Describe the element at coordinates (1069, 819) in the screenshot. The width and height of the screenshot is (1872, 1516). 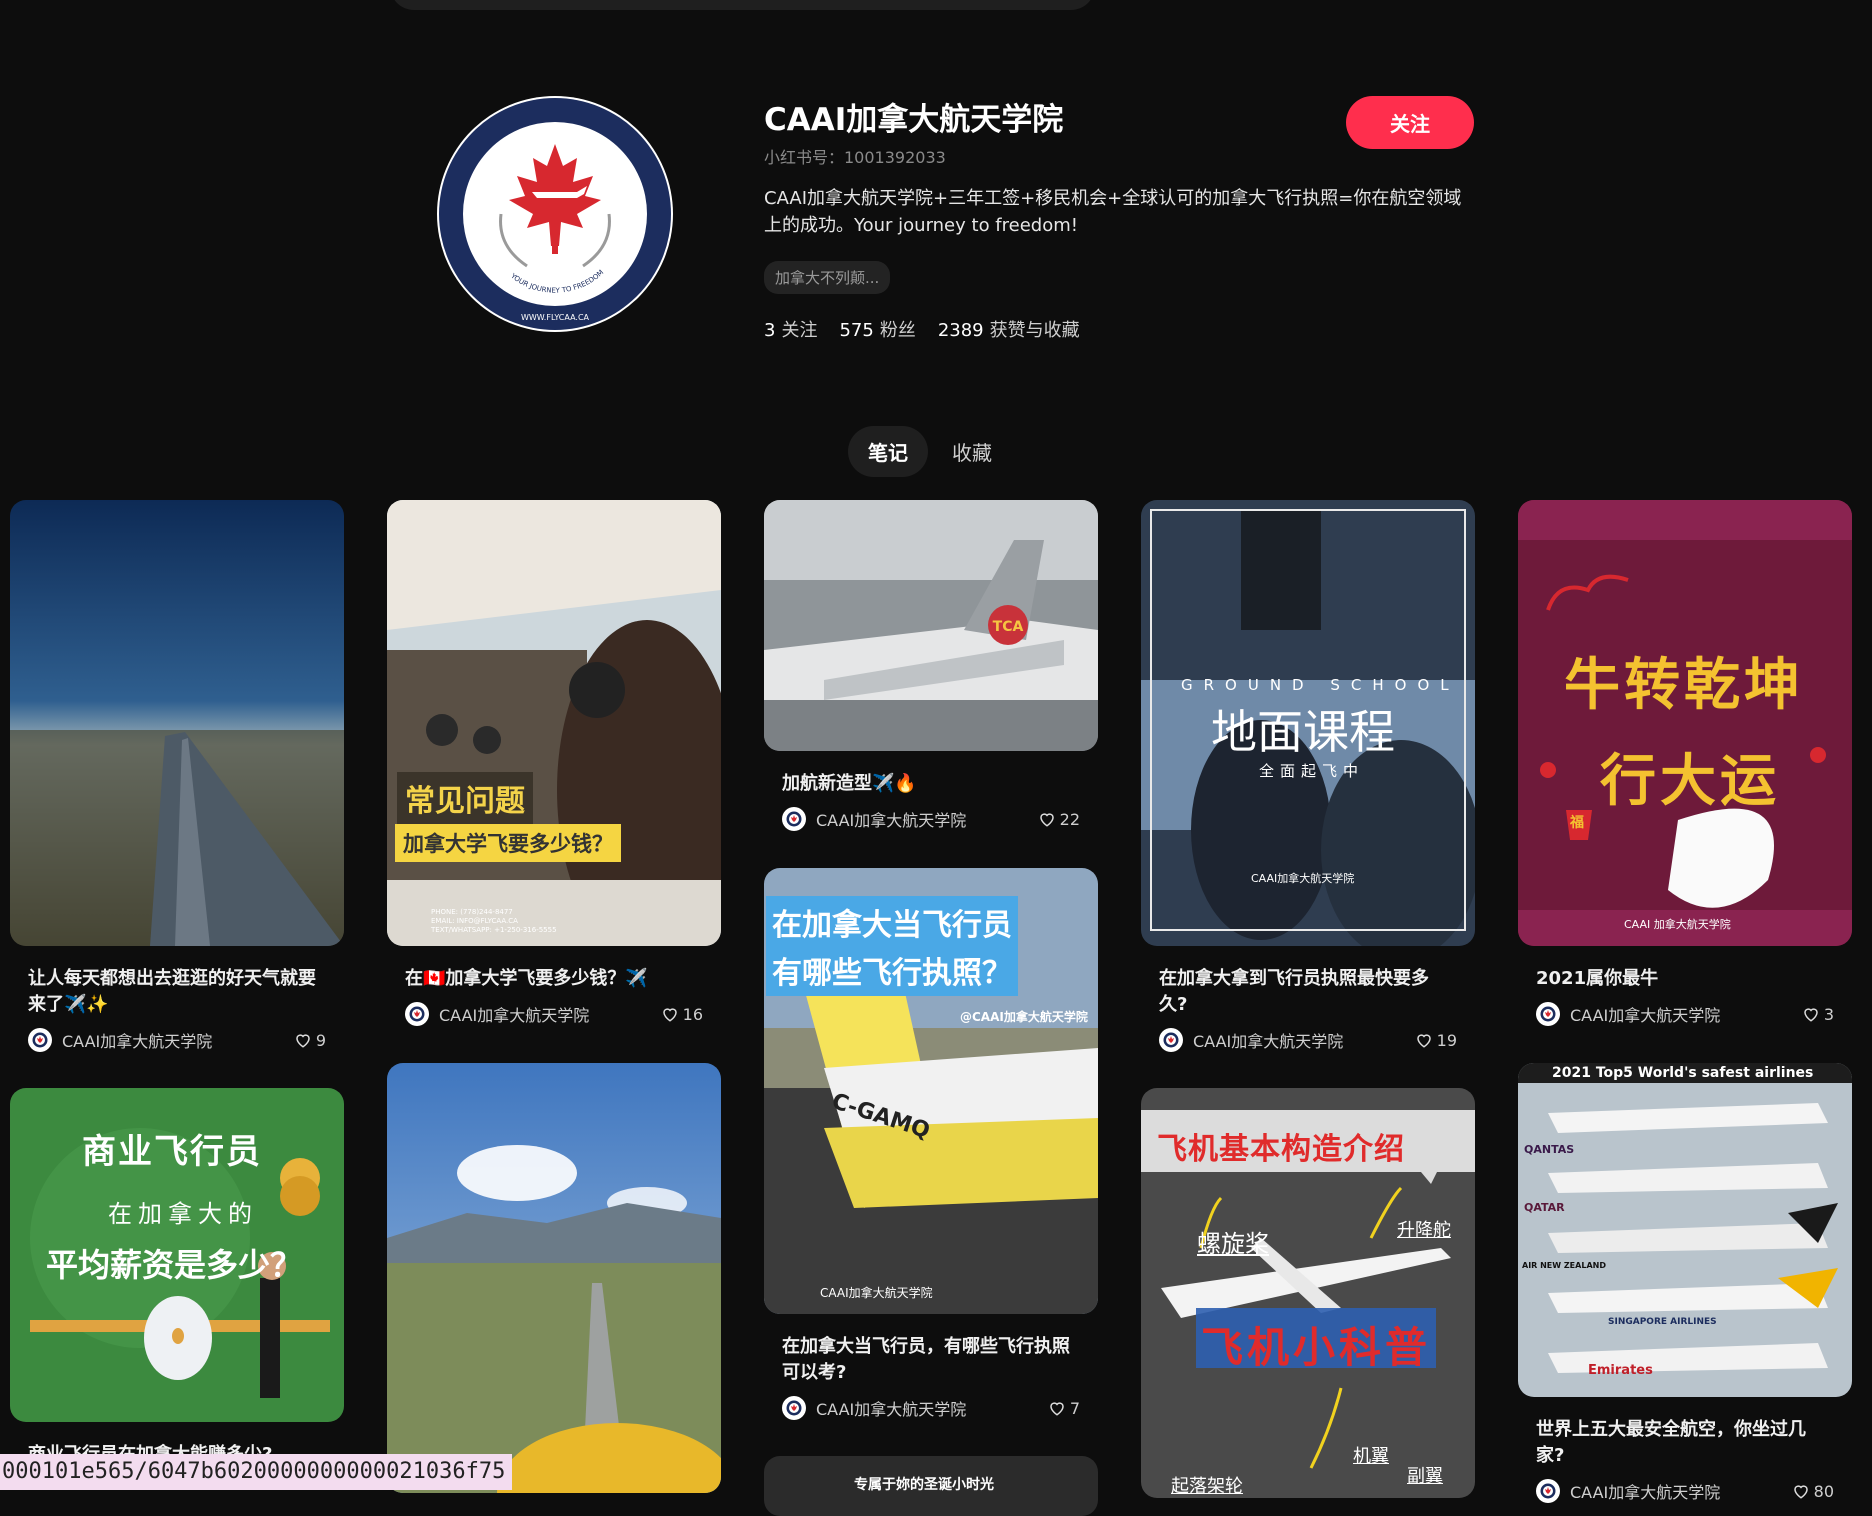
I see `like-count: 22` at that location.